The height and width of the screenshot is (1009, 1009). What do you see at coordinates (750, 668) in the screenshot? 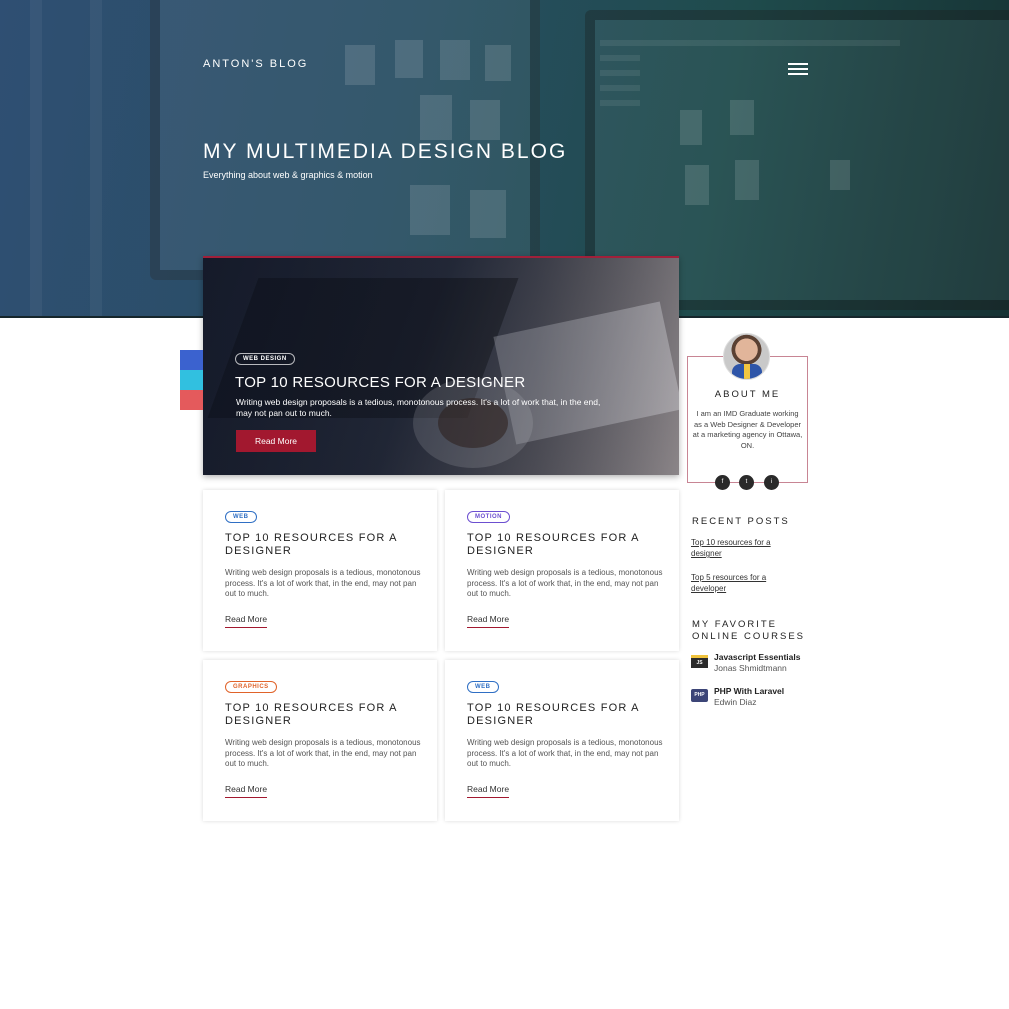
I see `course-author: Jonas Shmidtmann` at bounding box center [750, 668].